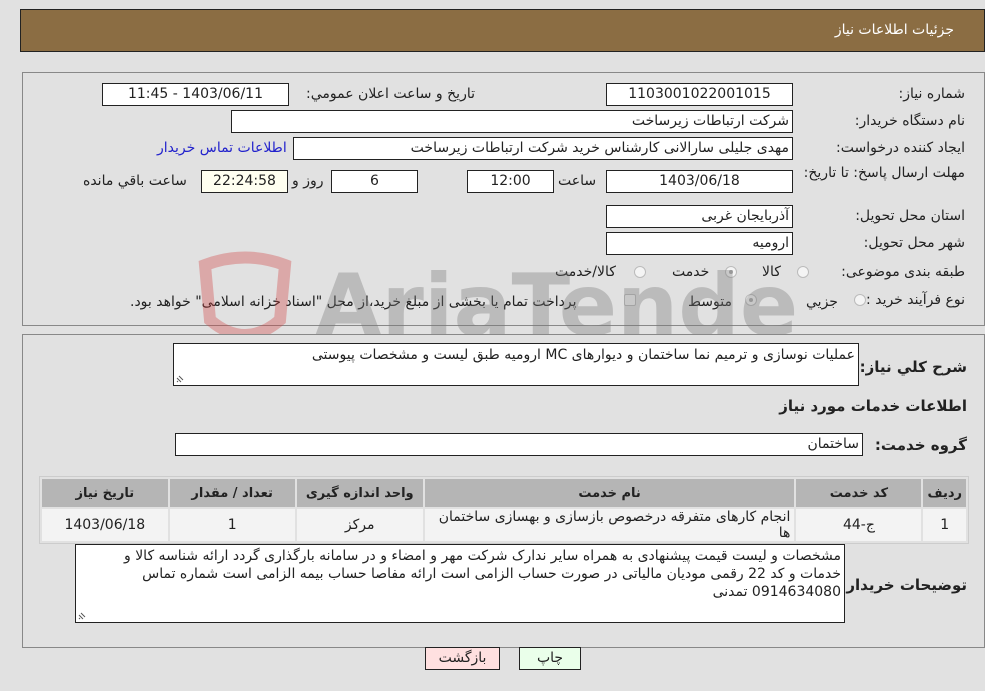 This screenshot has width=985, height=691. Describe the element at coordinates (944, 493) in the screenshot. I see `col-header-row-number: ردیف` at that location.